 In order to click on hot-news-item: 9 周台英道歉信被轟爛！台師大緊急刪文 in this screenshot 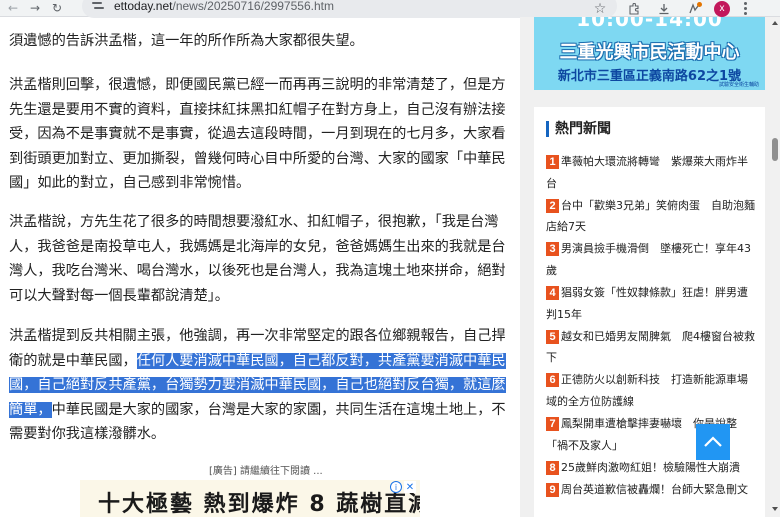, I will do `click(652, 490)`.